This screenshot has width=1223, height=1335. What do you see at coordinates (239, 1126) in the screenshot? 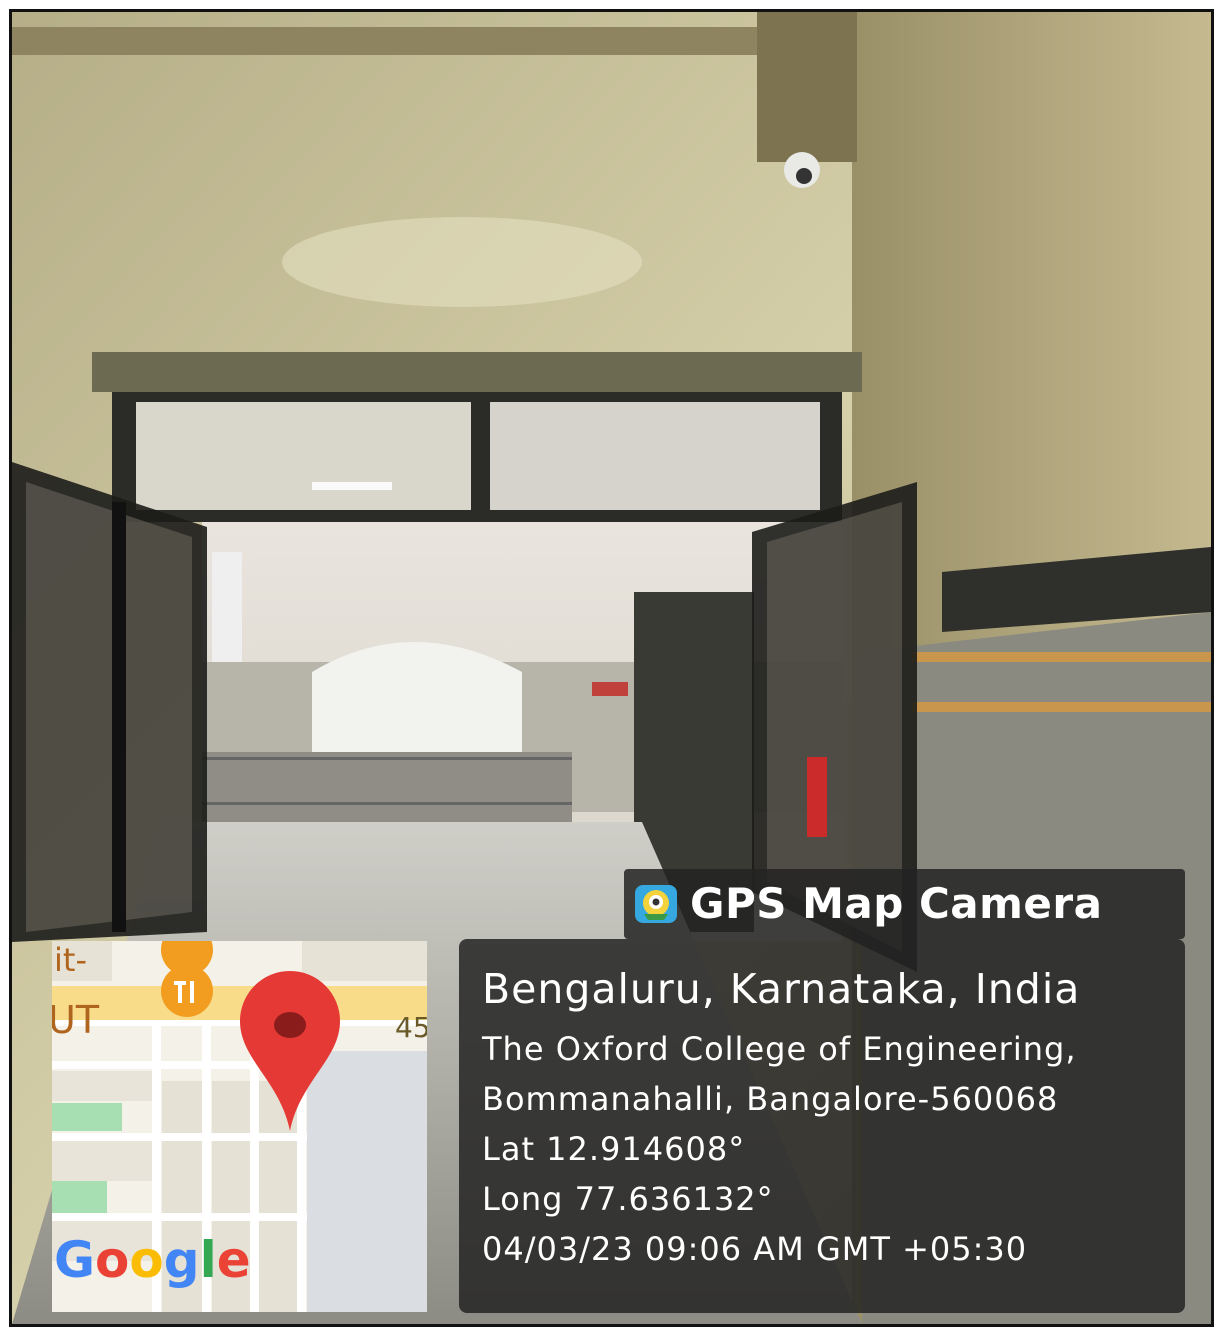
I see `map-thumbnail: it- UT 45 Google` at bounding box center [239, 1126].